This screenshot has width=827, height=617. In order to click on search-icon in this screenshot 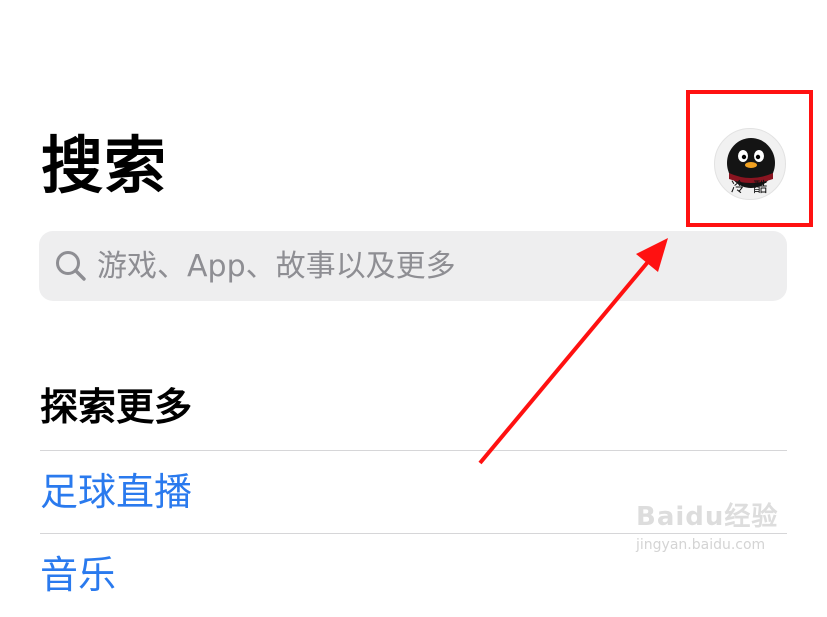, I will do `click(71, 266)`.